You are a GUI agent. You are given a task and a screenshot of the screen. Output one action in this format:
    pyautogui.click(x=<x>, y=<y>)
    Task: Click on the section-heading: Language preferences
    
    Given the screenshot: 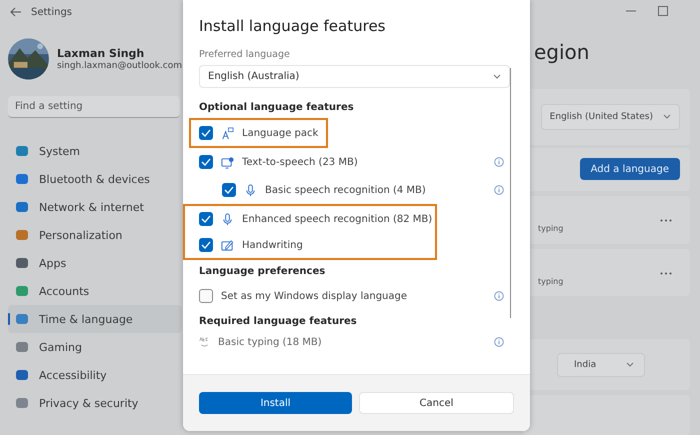 What is the action you would take?
    pyautogui.click(x=262, y=272)
    